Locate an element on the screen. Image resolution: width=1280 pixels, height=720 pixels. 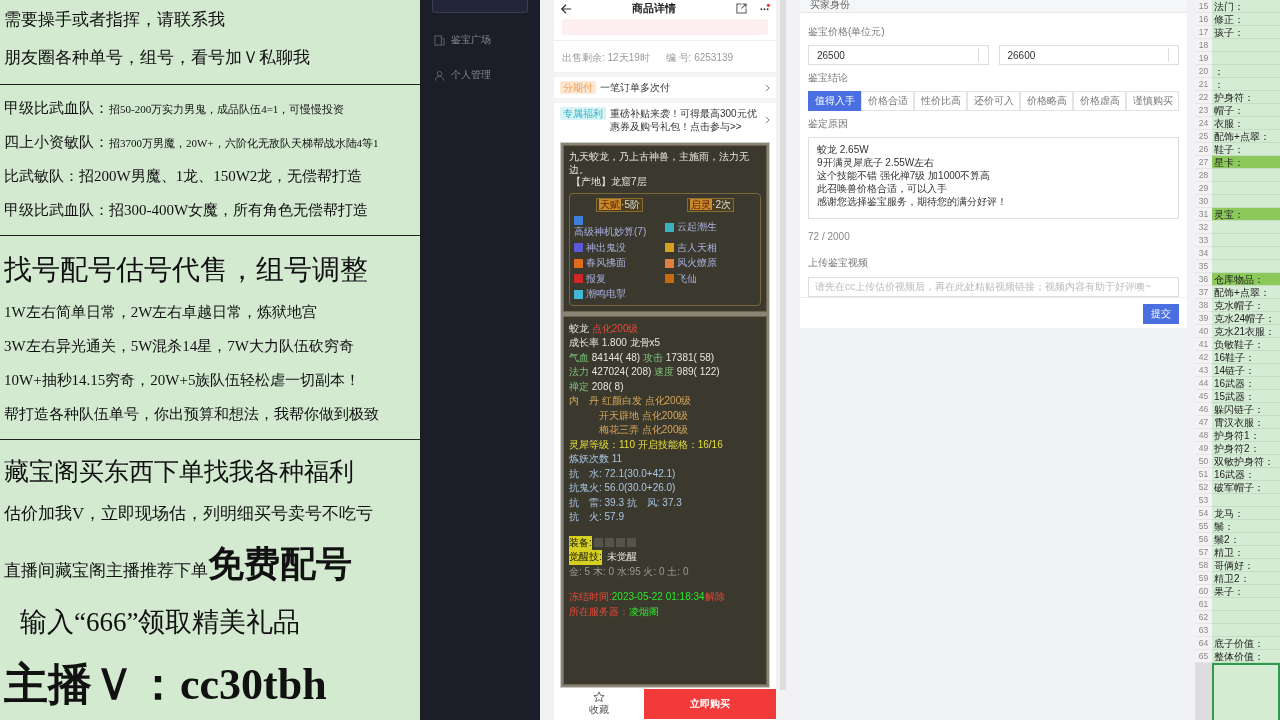
conclusion-option: 价格虚高 is located at coordinates (1099, 101).